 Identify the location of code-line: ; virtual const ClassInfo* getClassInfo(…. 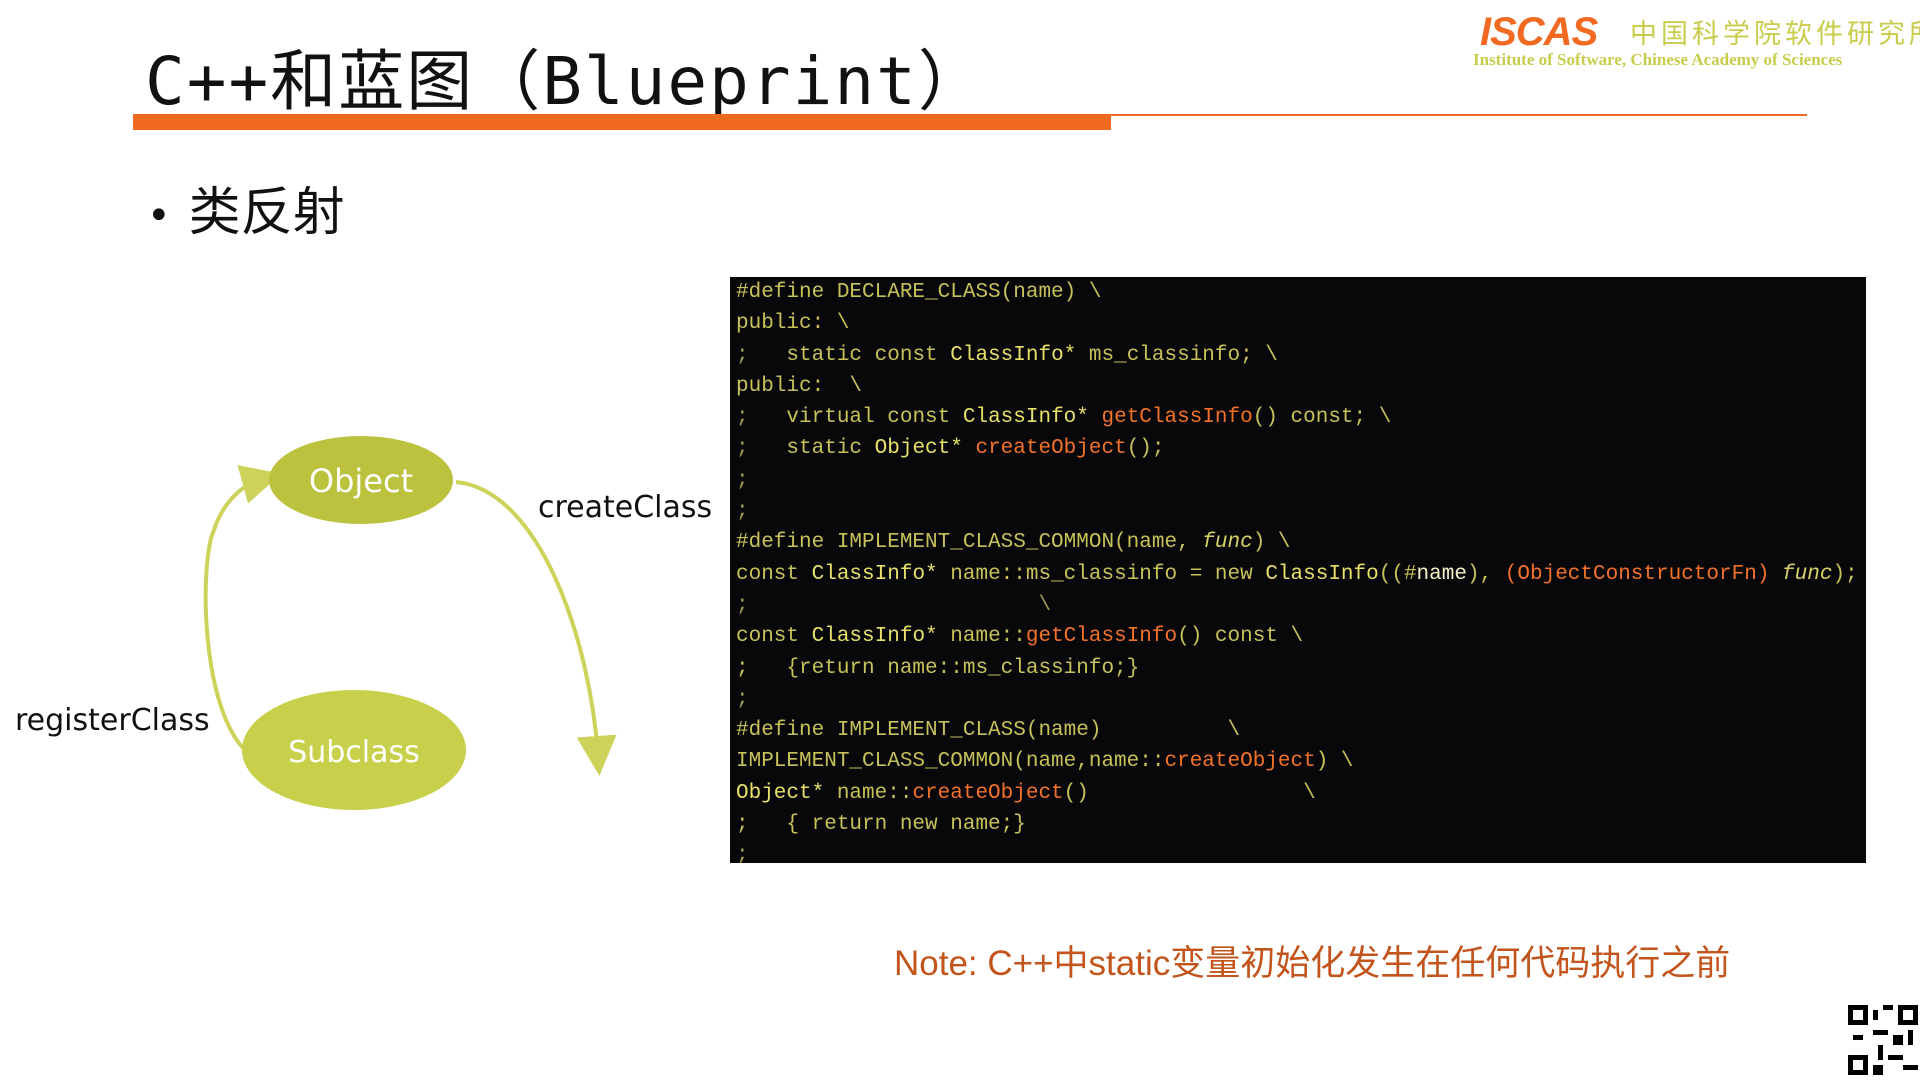
(1298, 417).